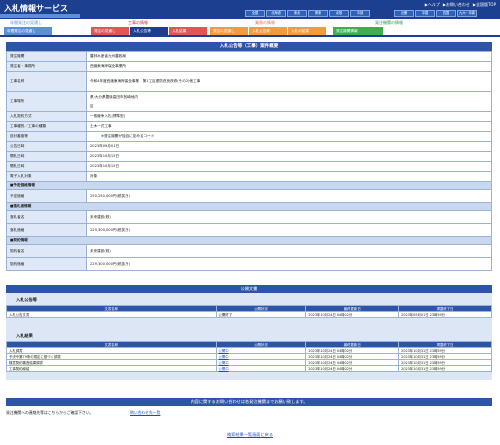 This screenshot has width=500, height=445. I want to click on national-top-link: ▶全国版TOP, so click(484, 5).